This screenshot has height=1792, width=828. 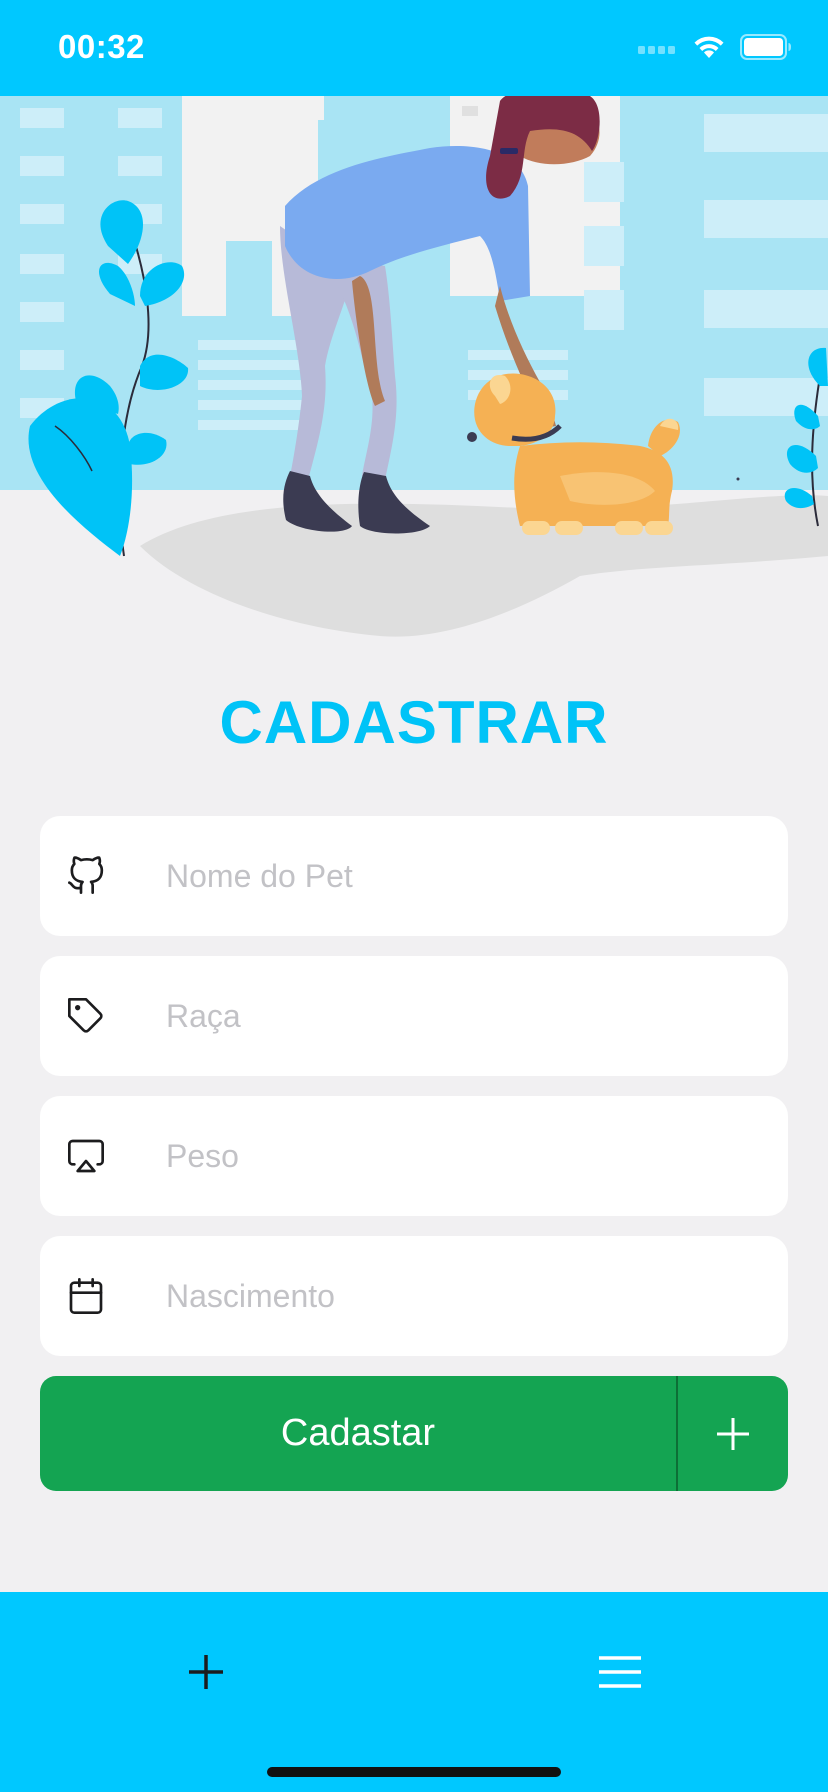 What do you see at coordinates (466, 1296) in the screenshot?
I see `birth-date-input` at bounding box center [466, 1296].